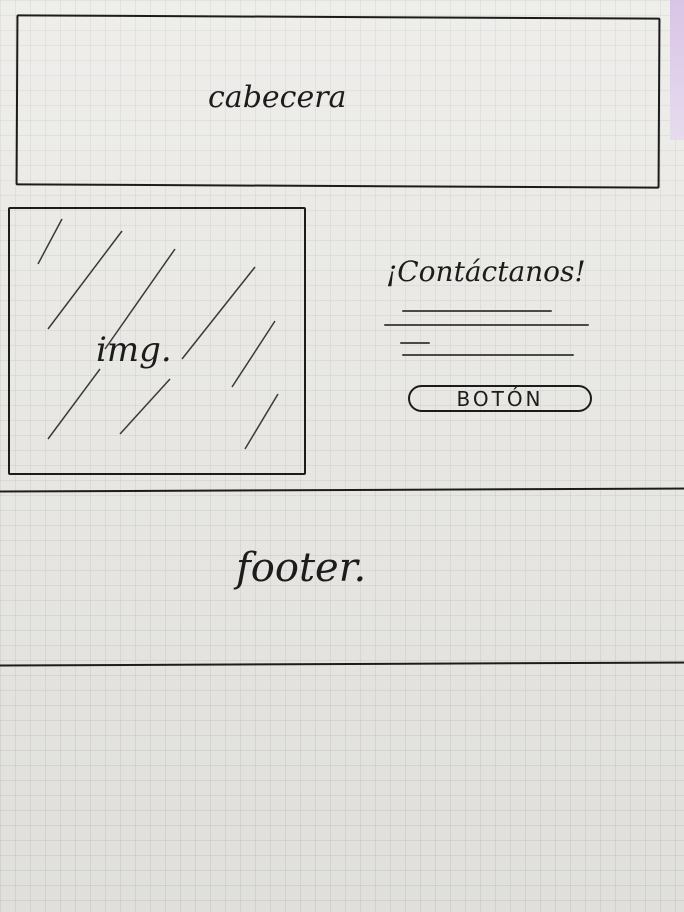  What do you see at coordinates (486, 271) in the screenshot?
I see `contact-title: ¡Contáctanos!` at bounding box center [486, 271].